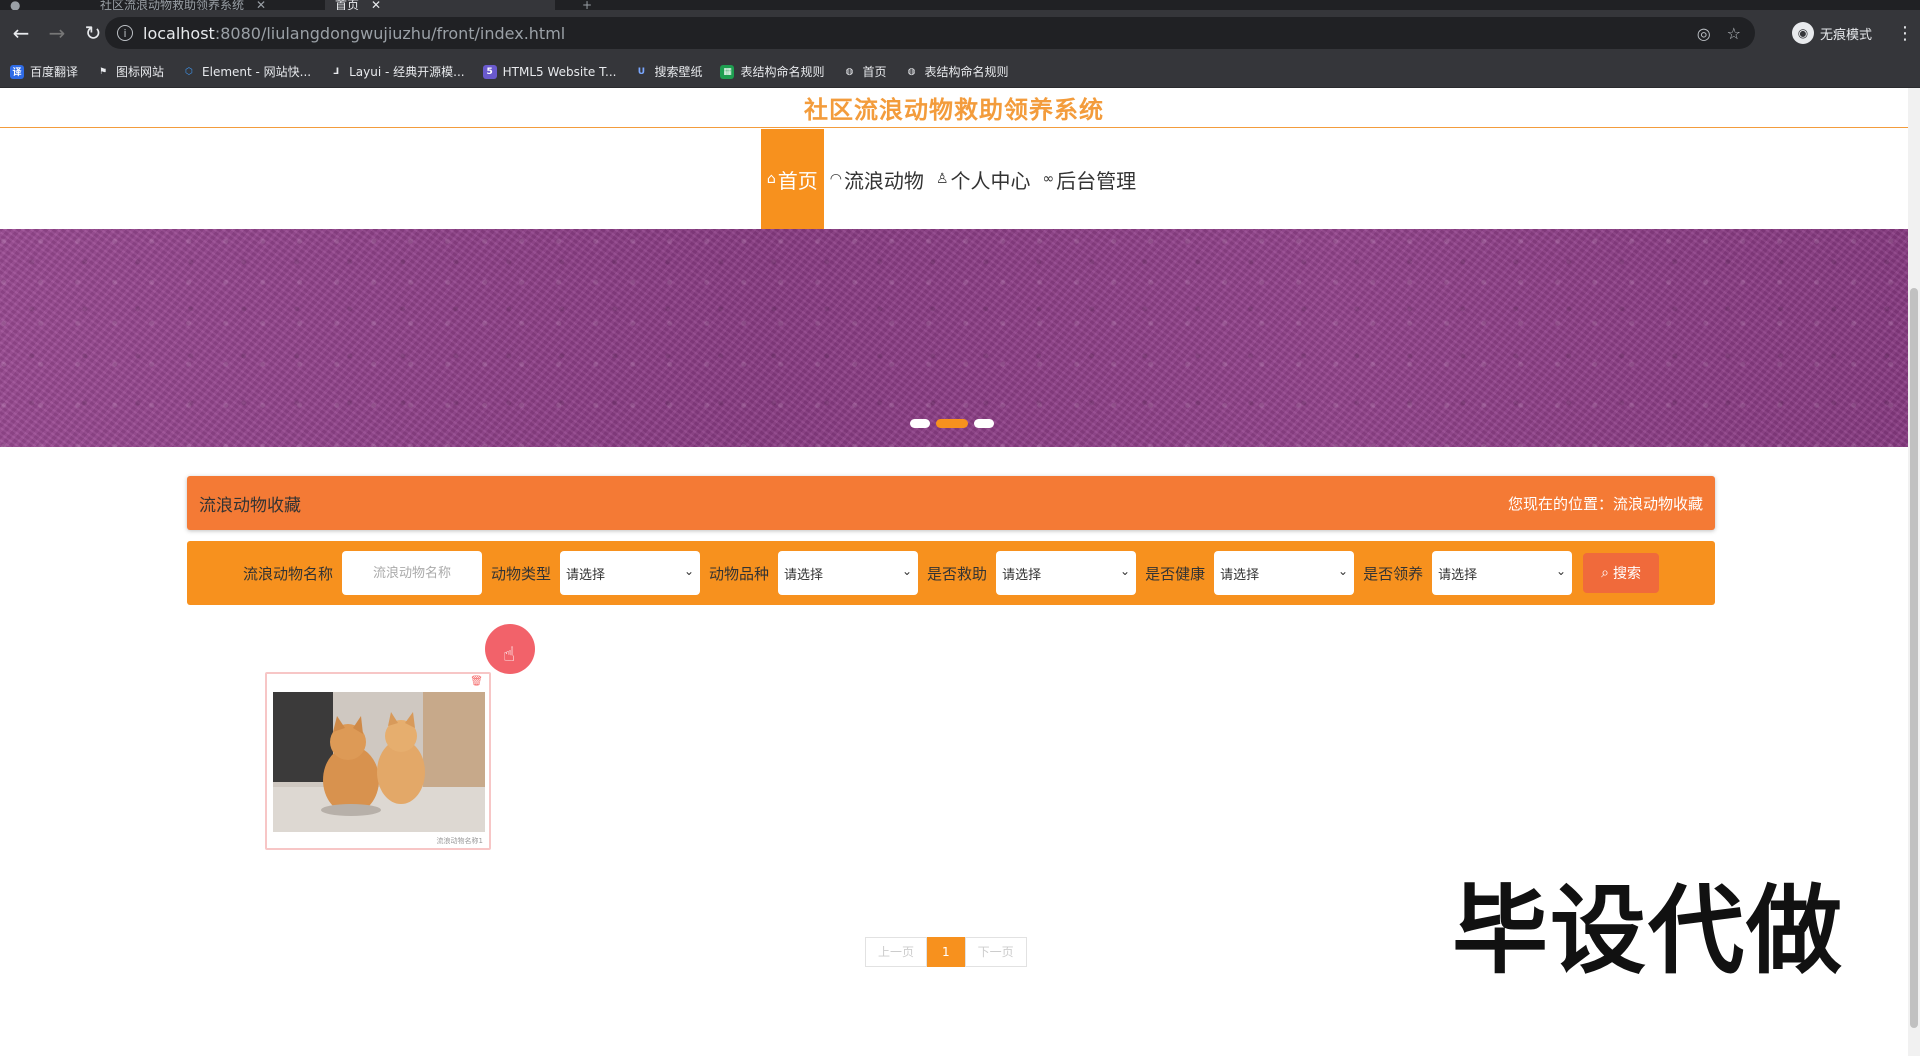 This screenshot has width=1920, height=1056. Describe the element at coordinates (954, 108) in the screenshot. I see `site-header: 社区流浪动物救助领养系统` at that location.